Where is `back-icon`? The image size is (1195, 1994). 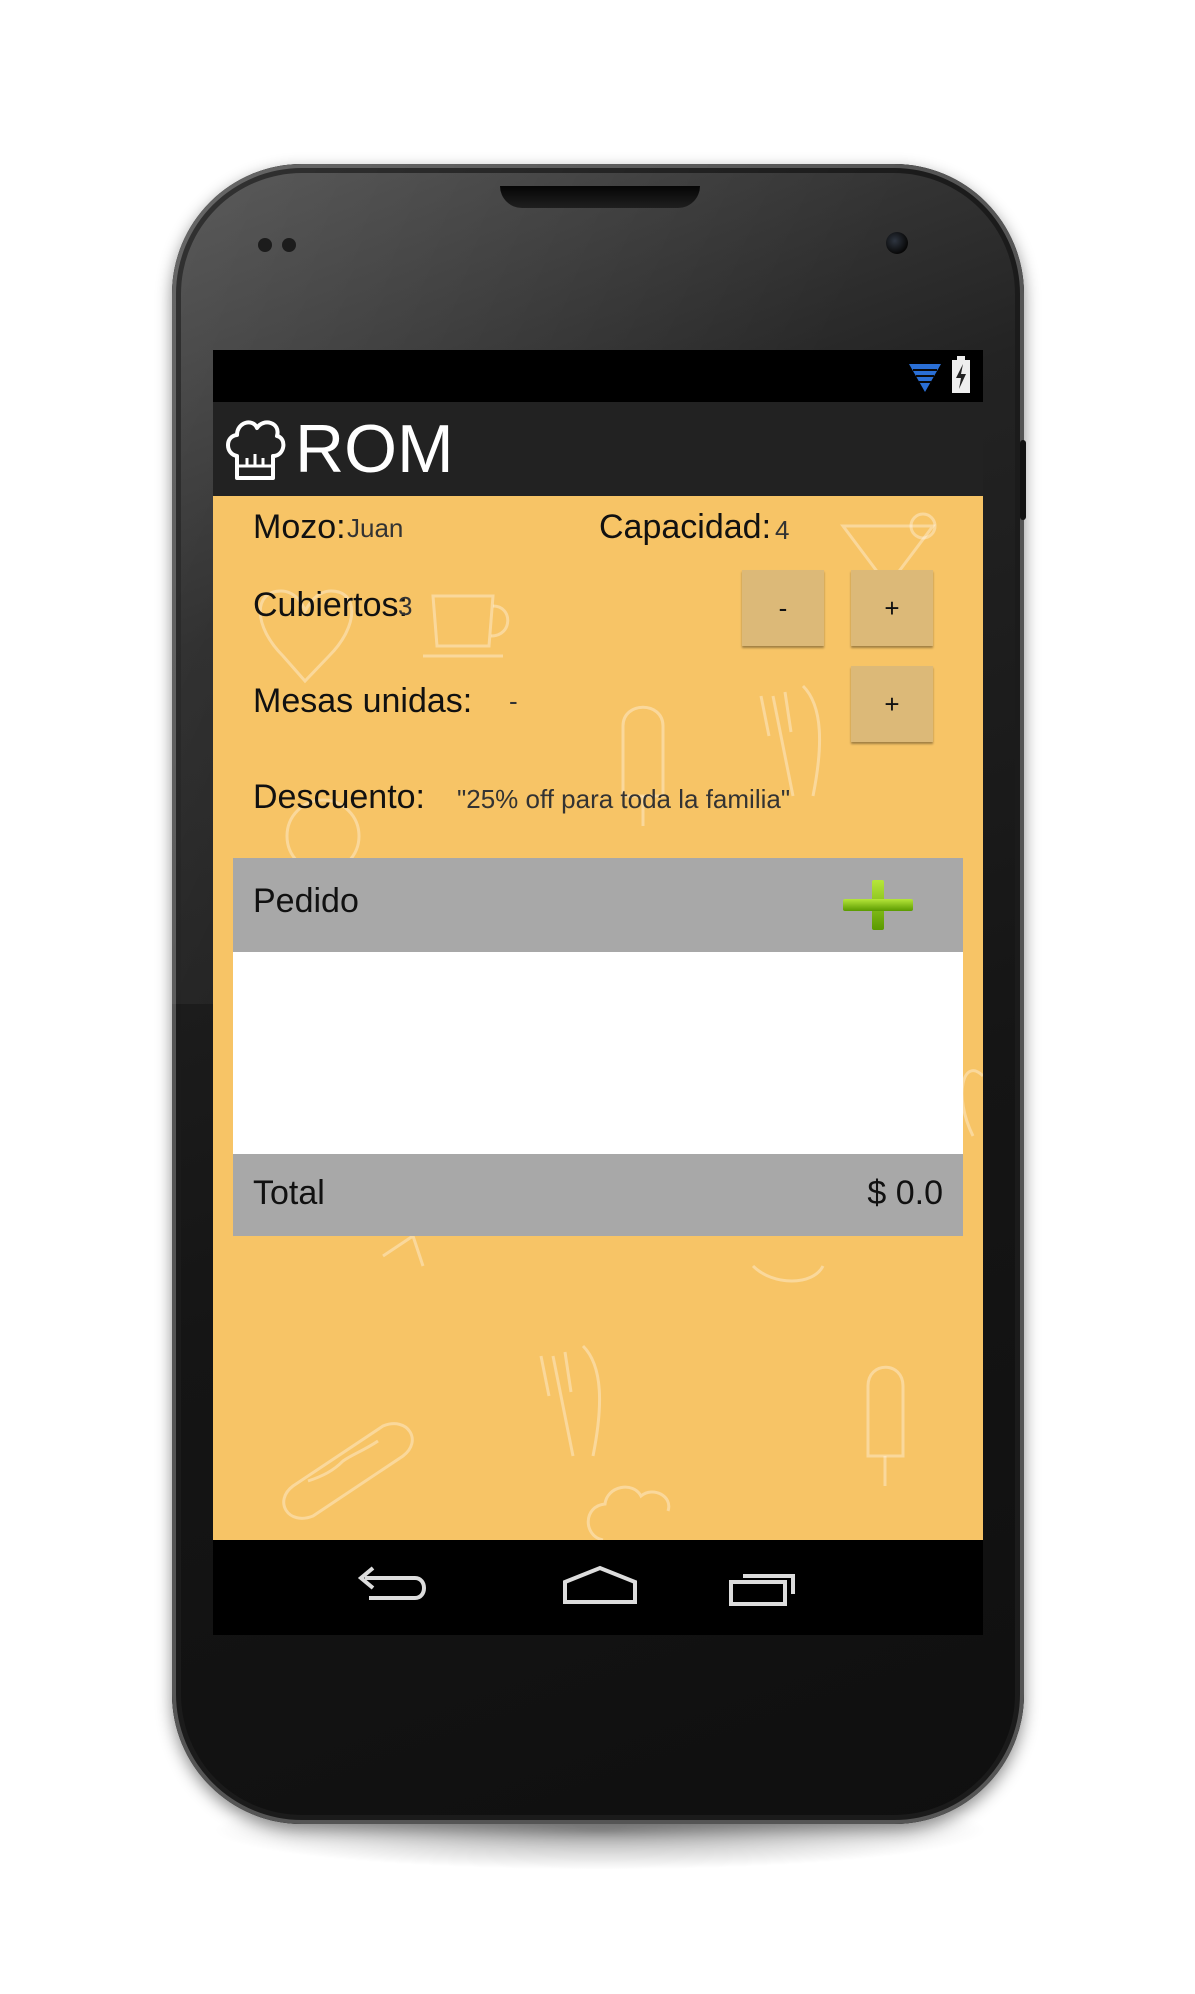
back-icon is located at coordinates (388, 1587).